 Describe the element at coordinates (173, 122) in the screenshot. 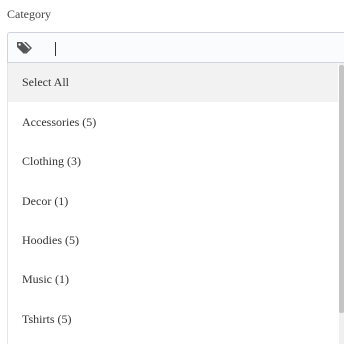

I see `option-accessories: Accessories (5)` at that location.